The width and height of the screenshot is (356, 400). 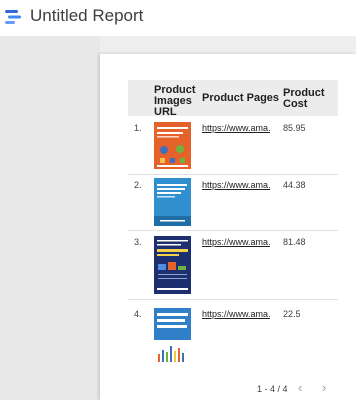 What do you see at coordinates (294, 242) in the screenshot?
I see `product-cost: 81.48` at bounding box center [294, 242].